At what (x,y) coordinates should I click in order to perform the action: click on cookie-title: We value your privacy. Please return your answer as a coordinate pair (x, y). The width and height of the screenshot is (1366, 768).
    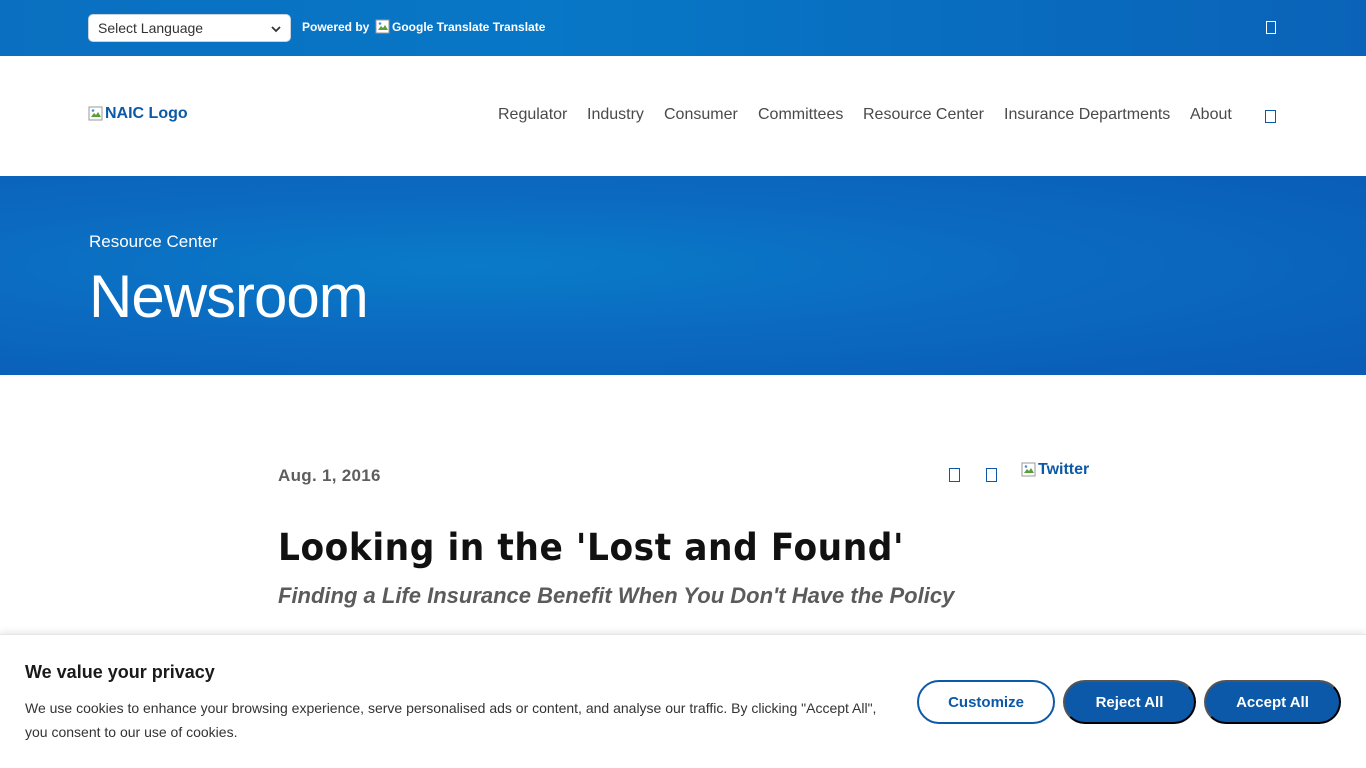
    Looking at the image, I should click on (120, 672).